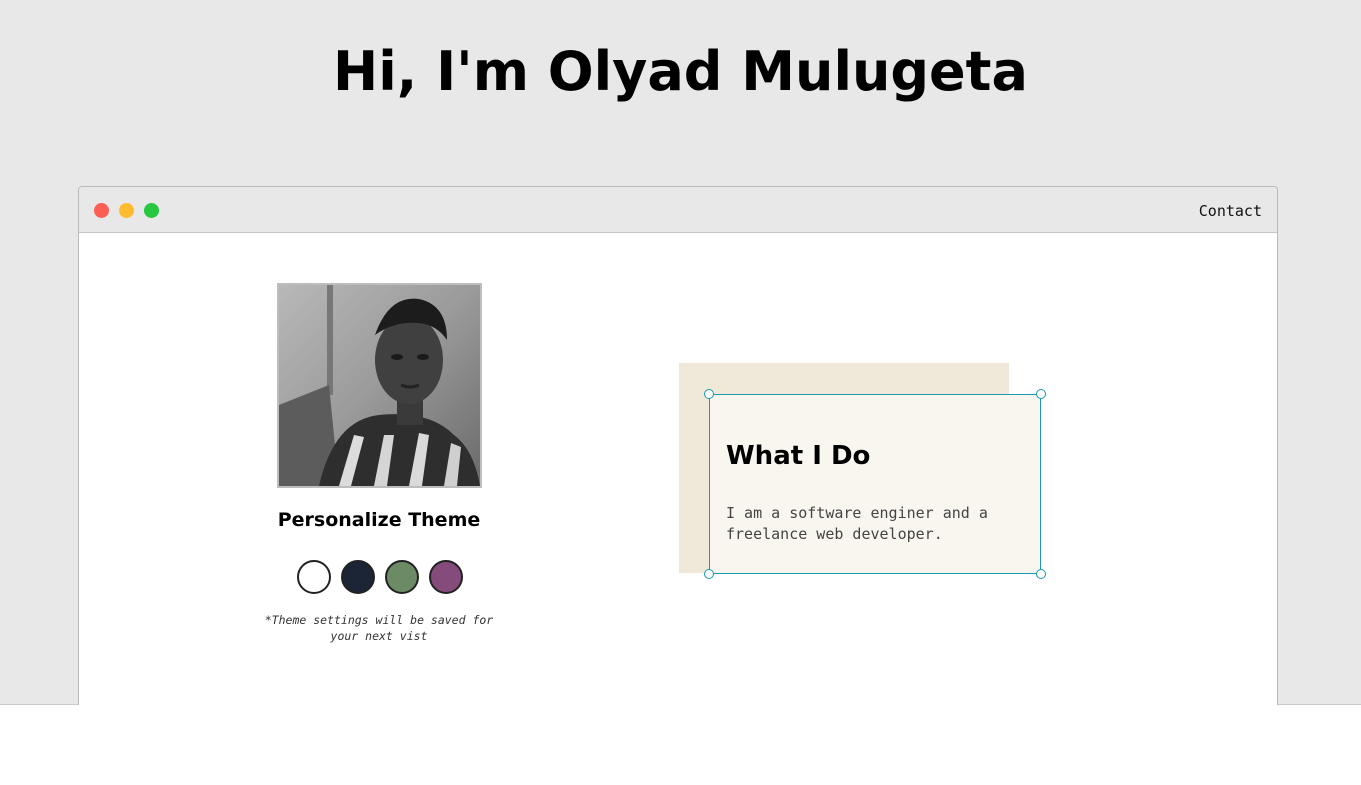 The height and width of the screenshot is (785, 1361). Describe the element at coordinates (798, 456) in the screenshot. I see `card-title: What I Do` at that location.